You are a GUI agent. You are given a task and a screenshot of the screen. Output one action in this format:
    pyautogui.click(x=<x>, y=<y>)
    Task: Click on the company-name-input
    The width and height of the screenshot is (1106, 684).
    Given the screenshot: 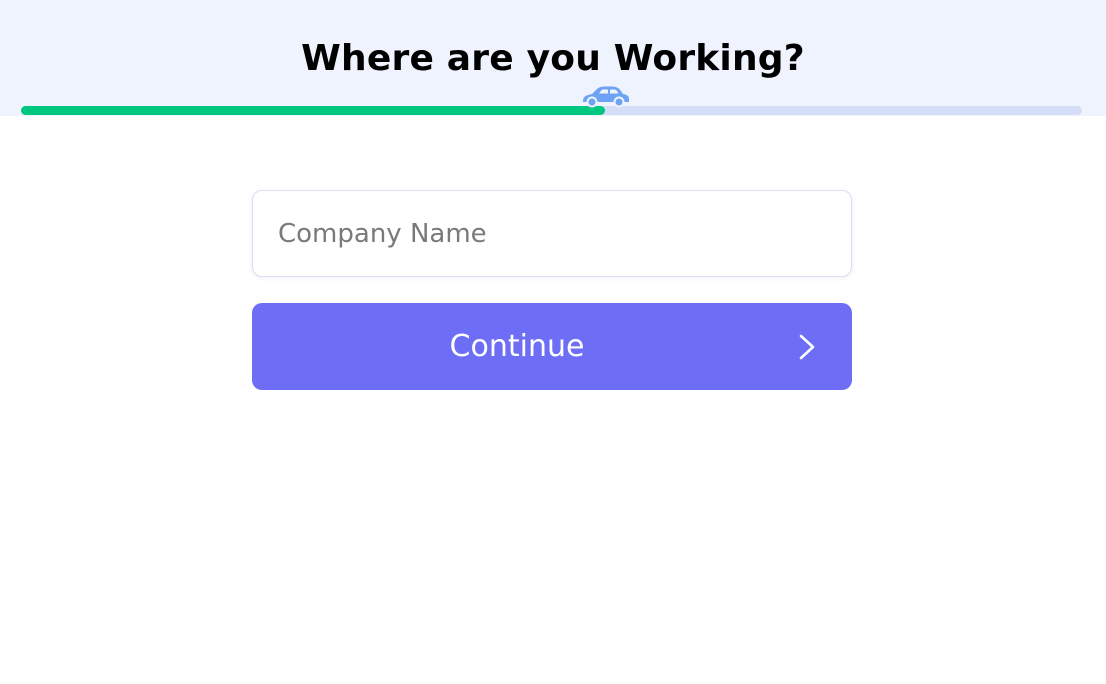 What is the action you would take?
    pyautogui.click(x=552, y=233)
    